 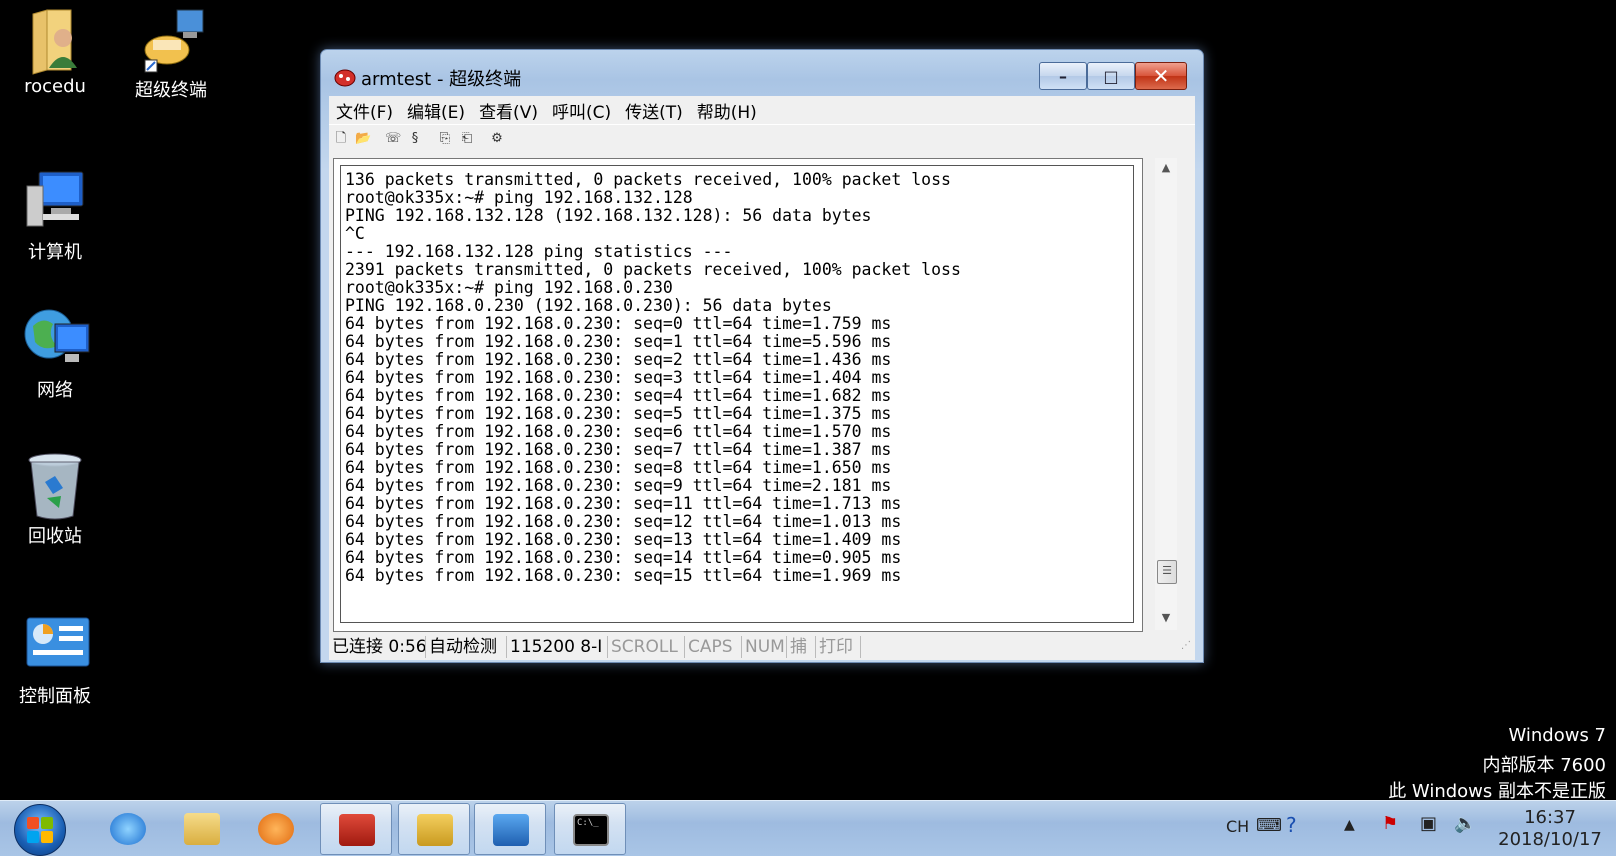 I want to click on watermark-version: Windows 7, so click(x=1557, y=735).